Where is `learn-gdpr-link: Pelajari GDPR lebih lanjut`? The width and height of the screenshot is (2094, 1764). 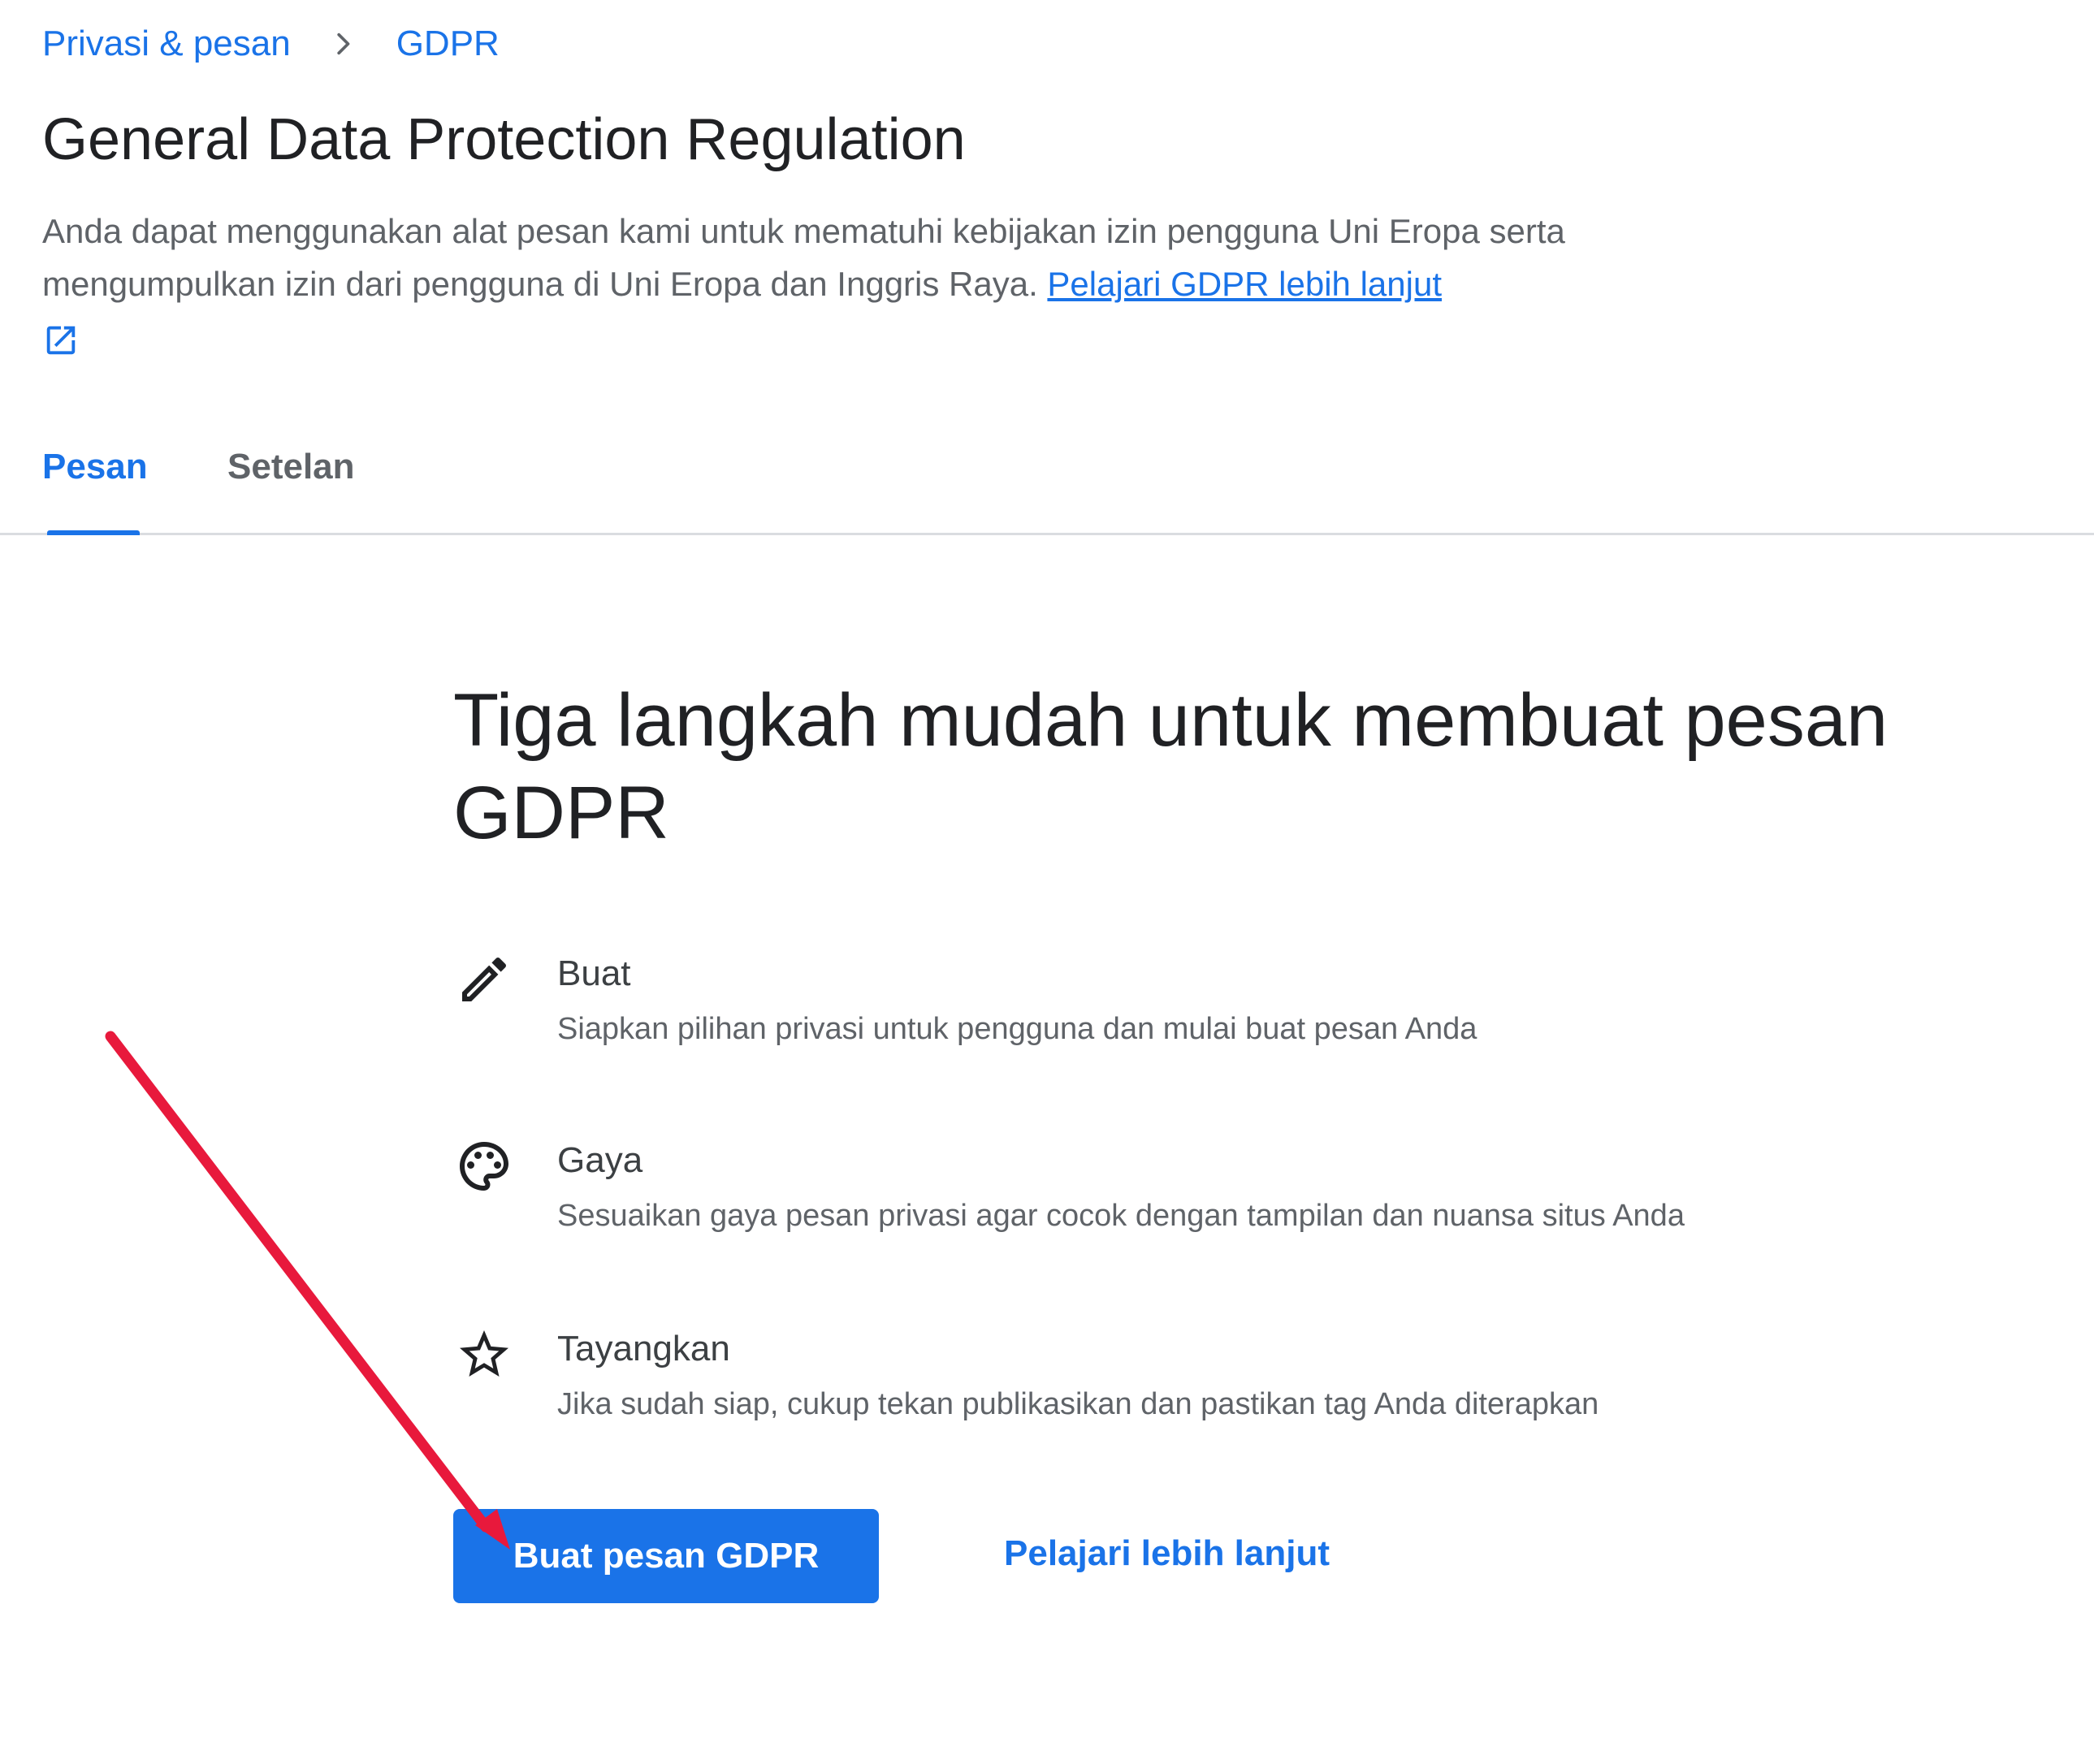 learn-gdpr-link: Pelajari GDPR lebih lanjut is located at coordinates (1245, 284).